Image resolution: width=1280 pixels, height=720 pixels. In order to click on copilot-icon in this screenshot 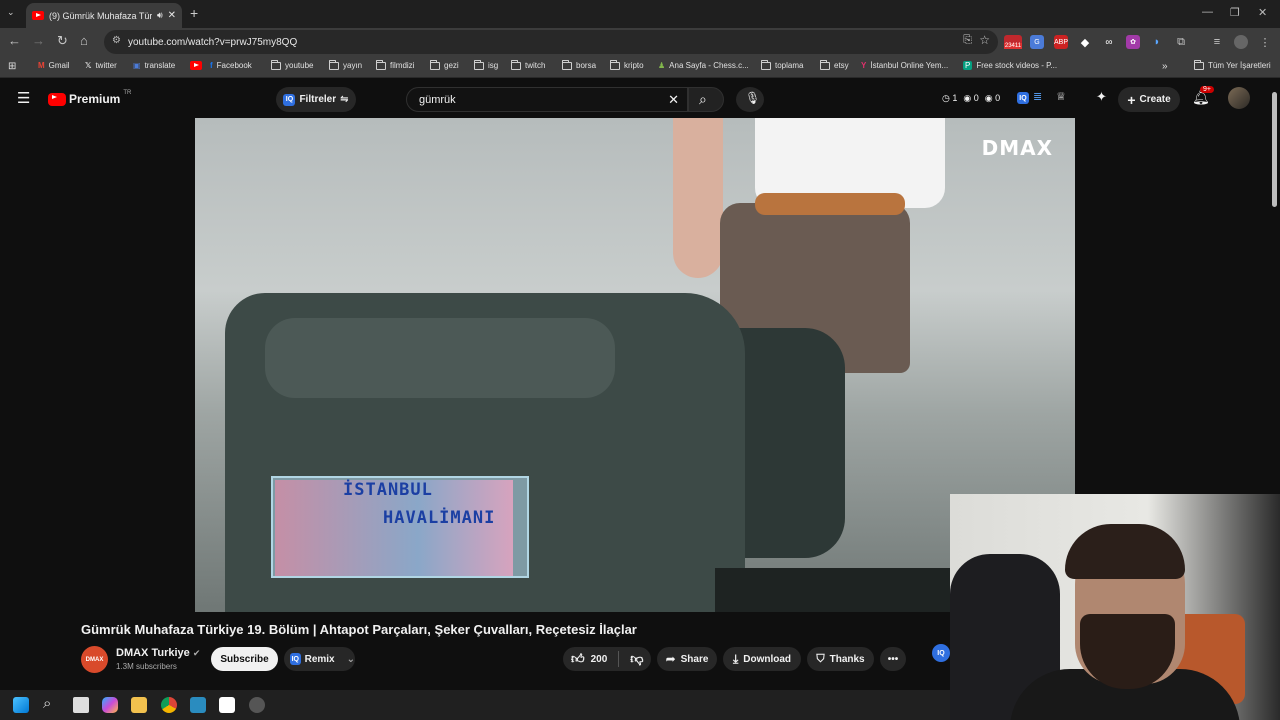, I will do `click(110, 705)`.